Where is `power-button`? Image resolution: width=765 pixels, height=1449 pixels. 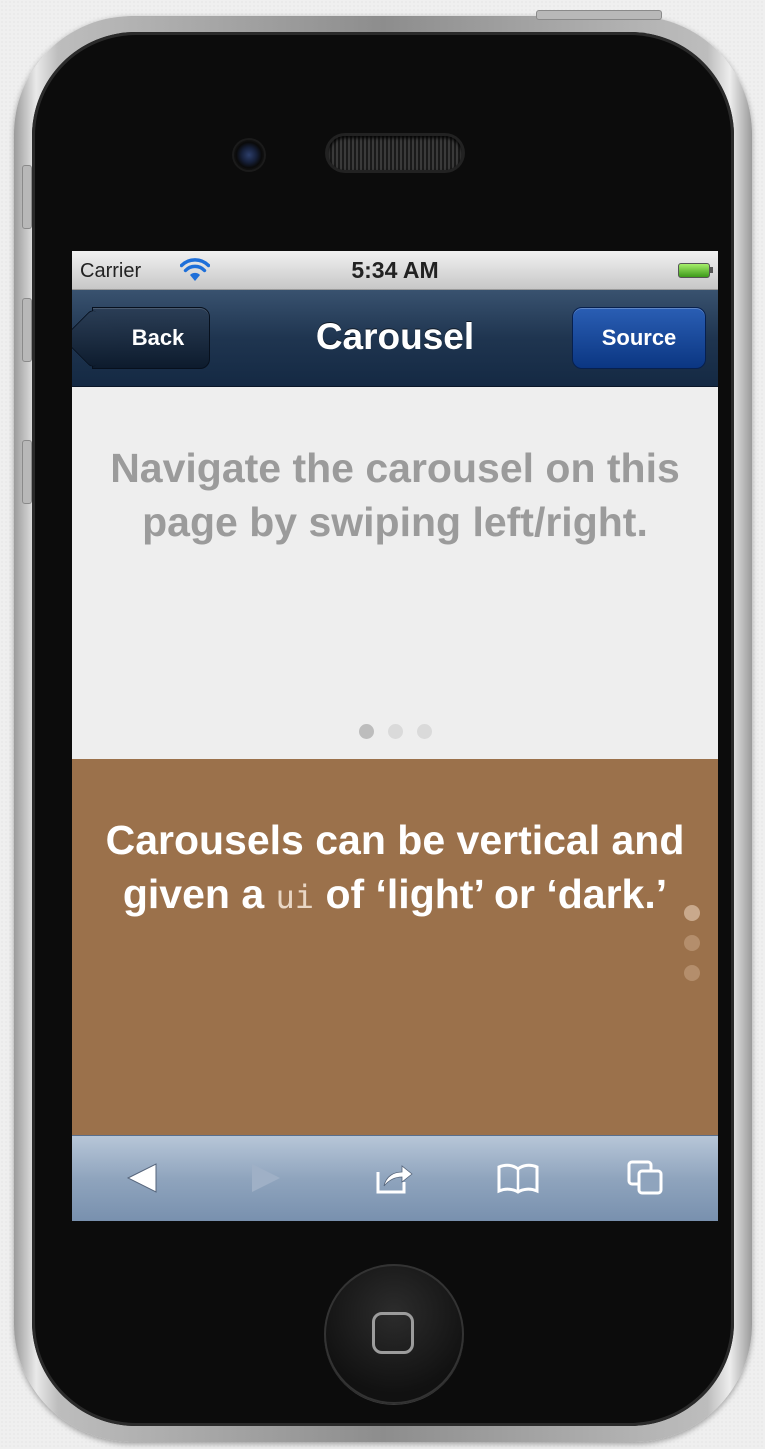
power-button is located at coordinates (599, 15).